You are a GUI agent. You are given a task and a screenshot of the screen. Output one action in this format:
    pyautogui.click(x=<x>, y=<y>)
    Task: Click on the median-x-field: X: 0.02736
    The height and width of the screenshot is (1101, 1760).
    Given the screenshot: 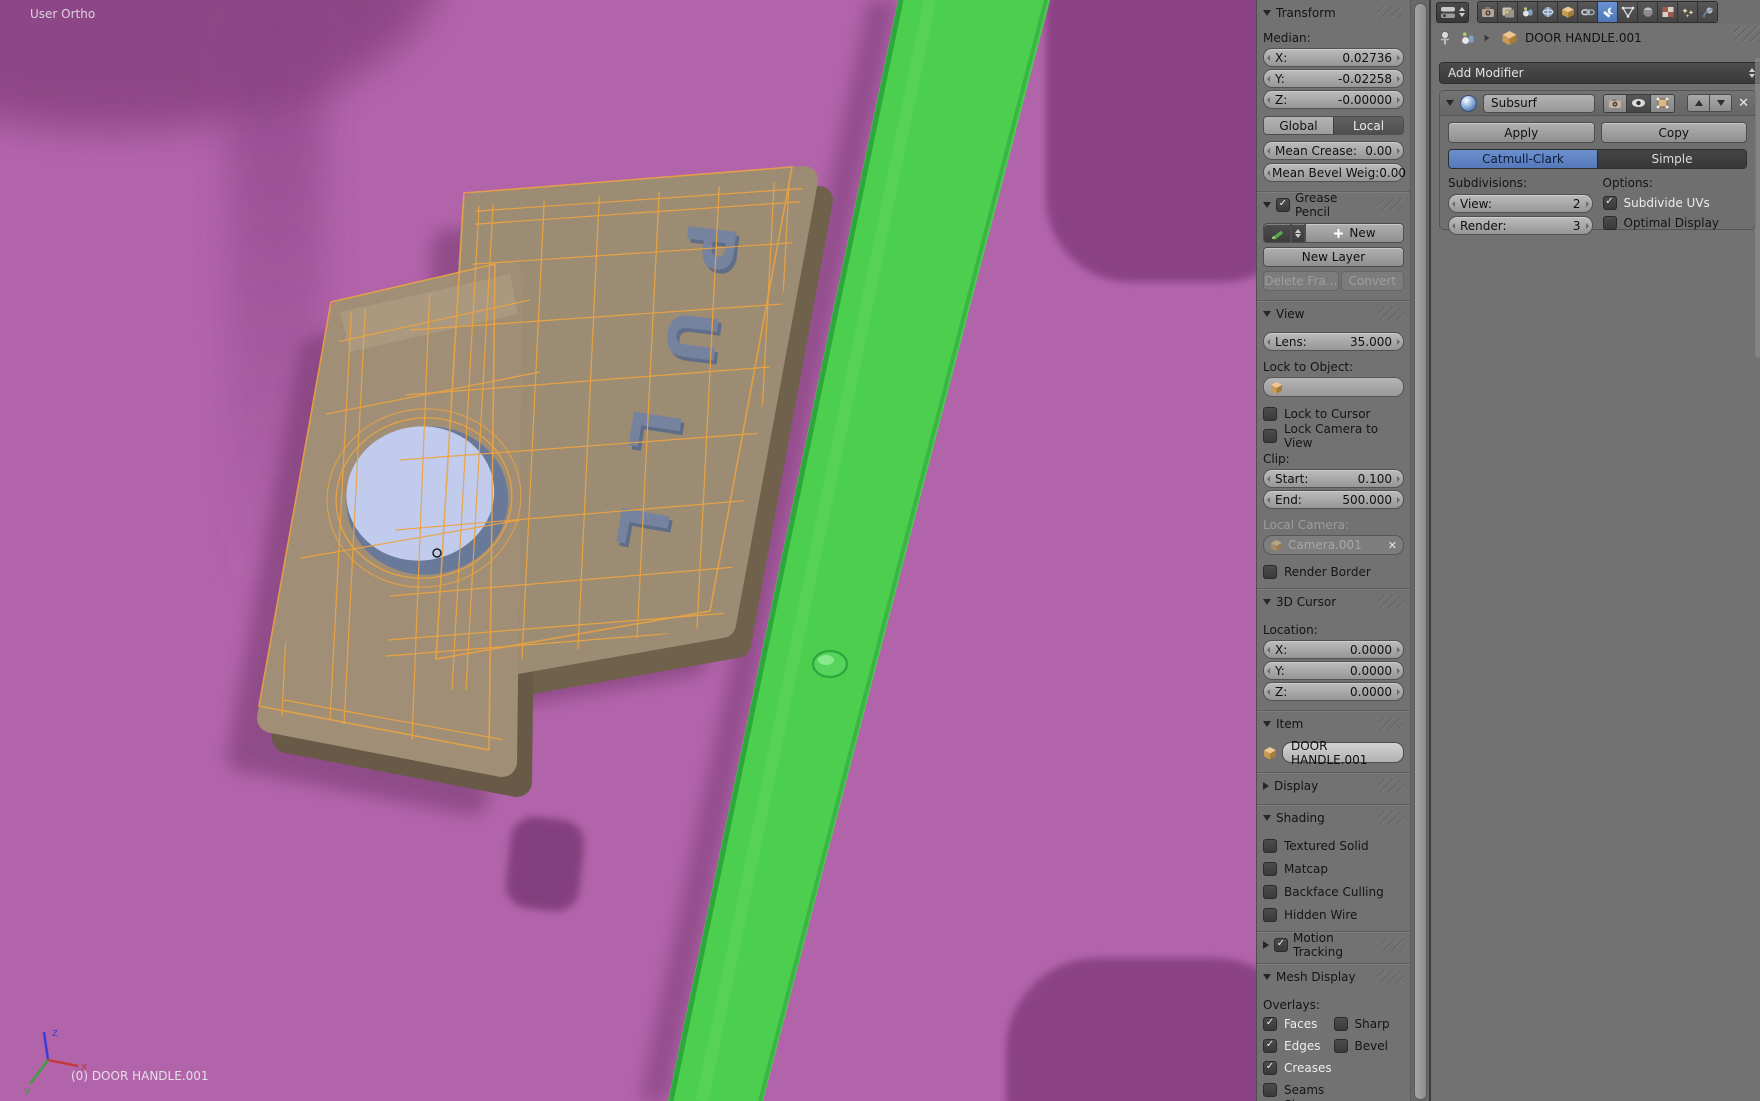 What is the action you would take?
    pyautogui.click(x=1333, y=57)
    